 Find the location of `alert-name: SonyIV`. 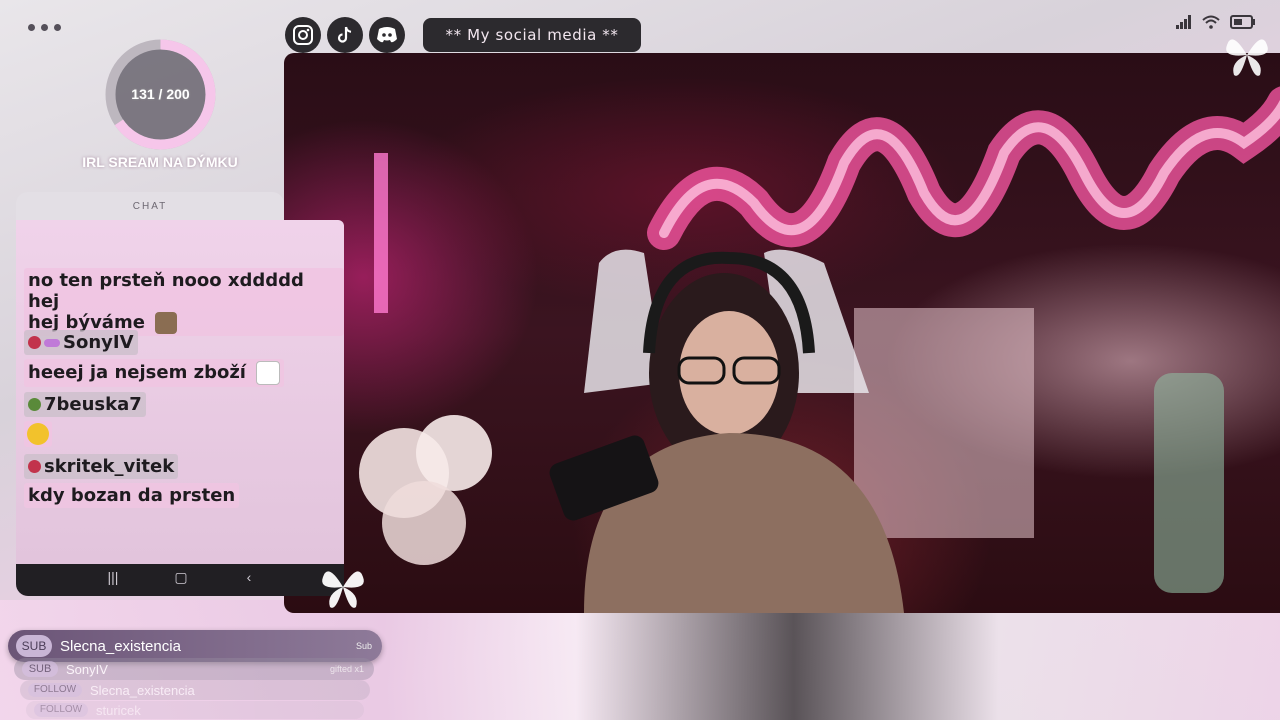

alert-name: SonyIV is located at coordinates (87, 669).